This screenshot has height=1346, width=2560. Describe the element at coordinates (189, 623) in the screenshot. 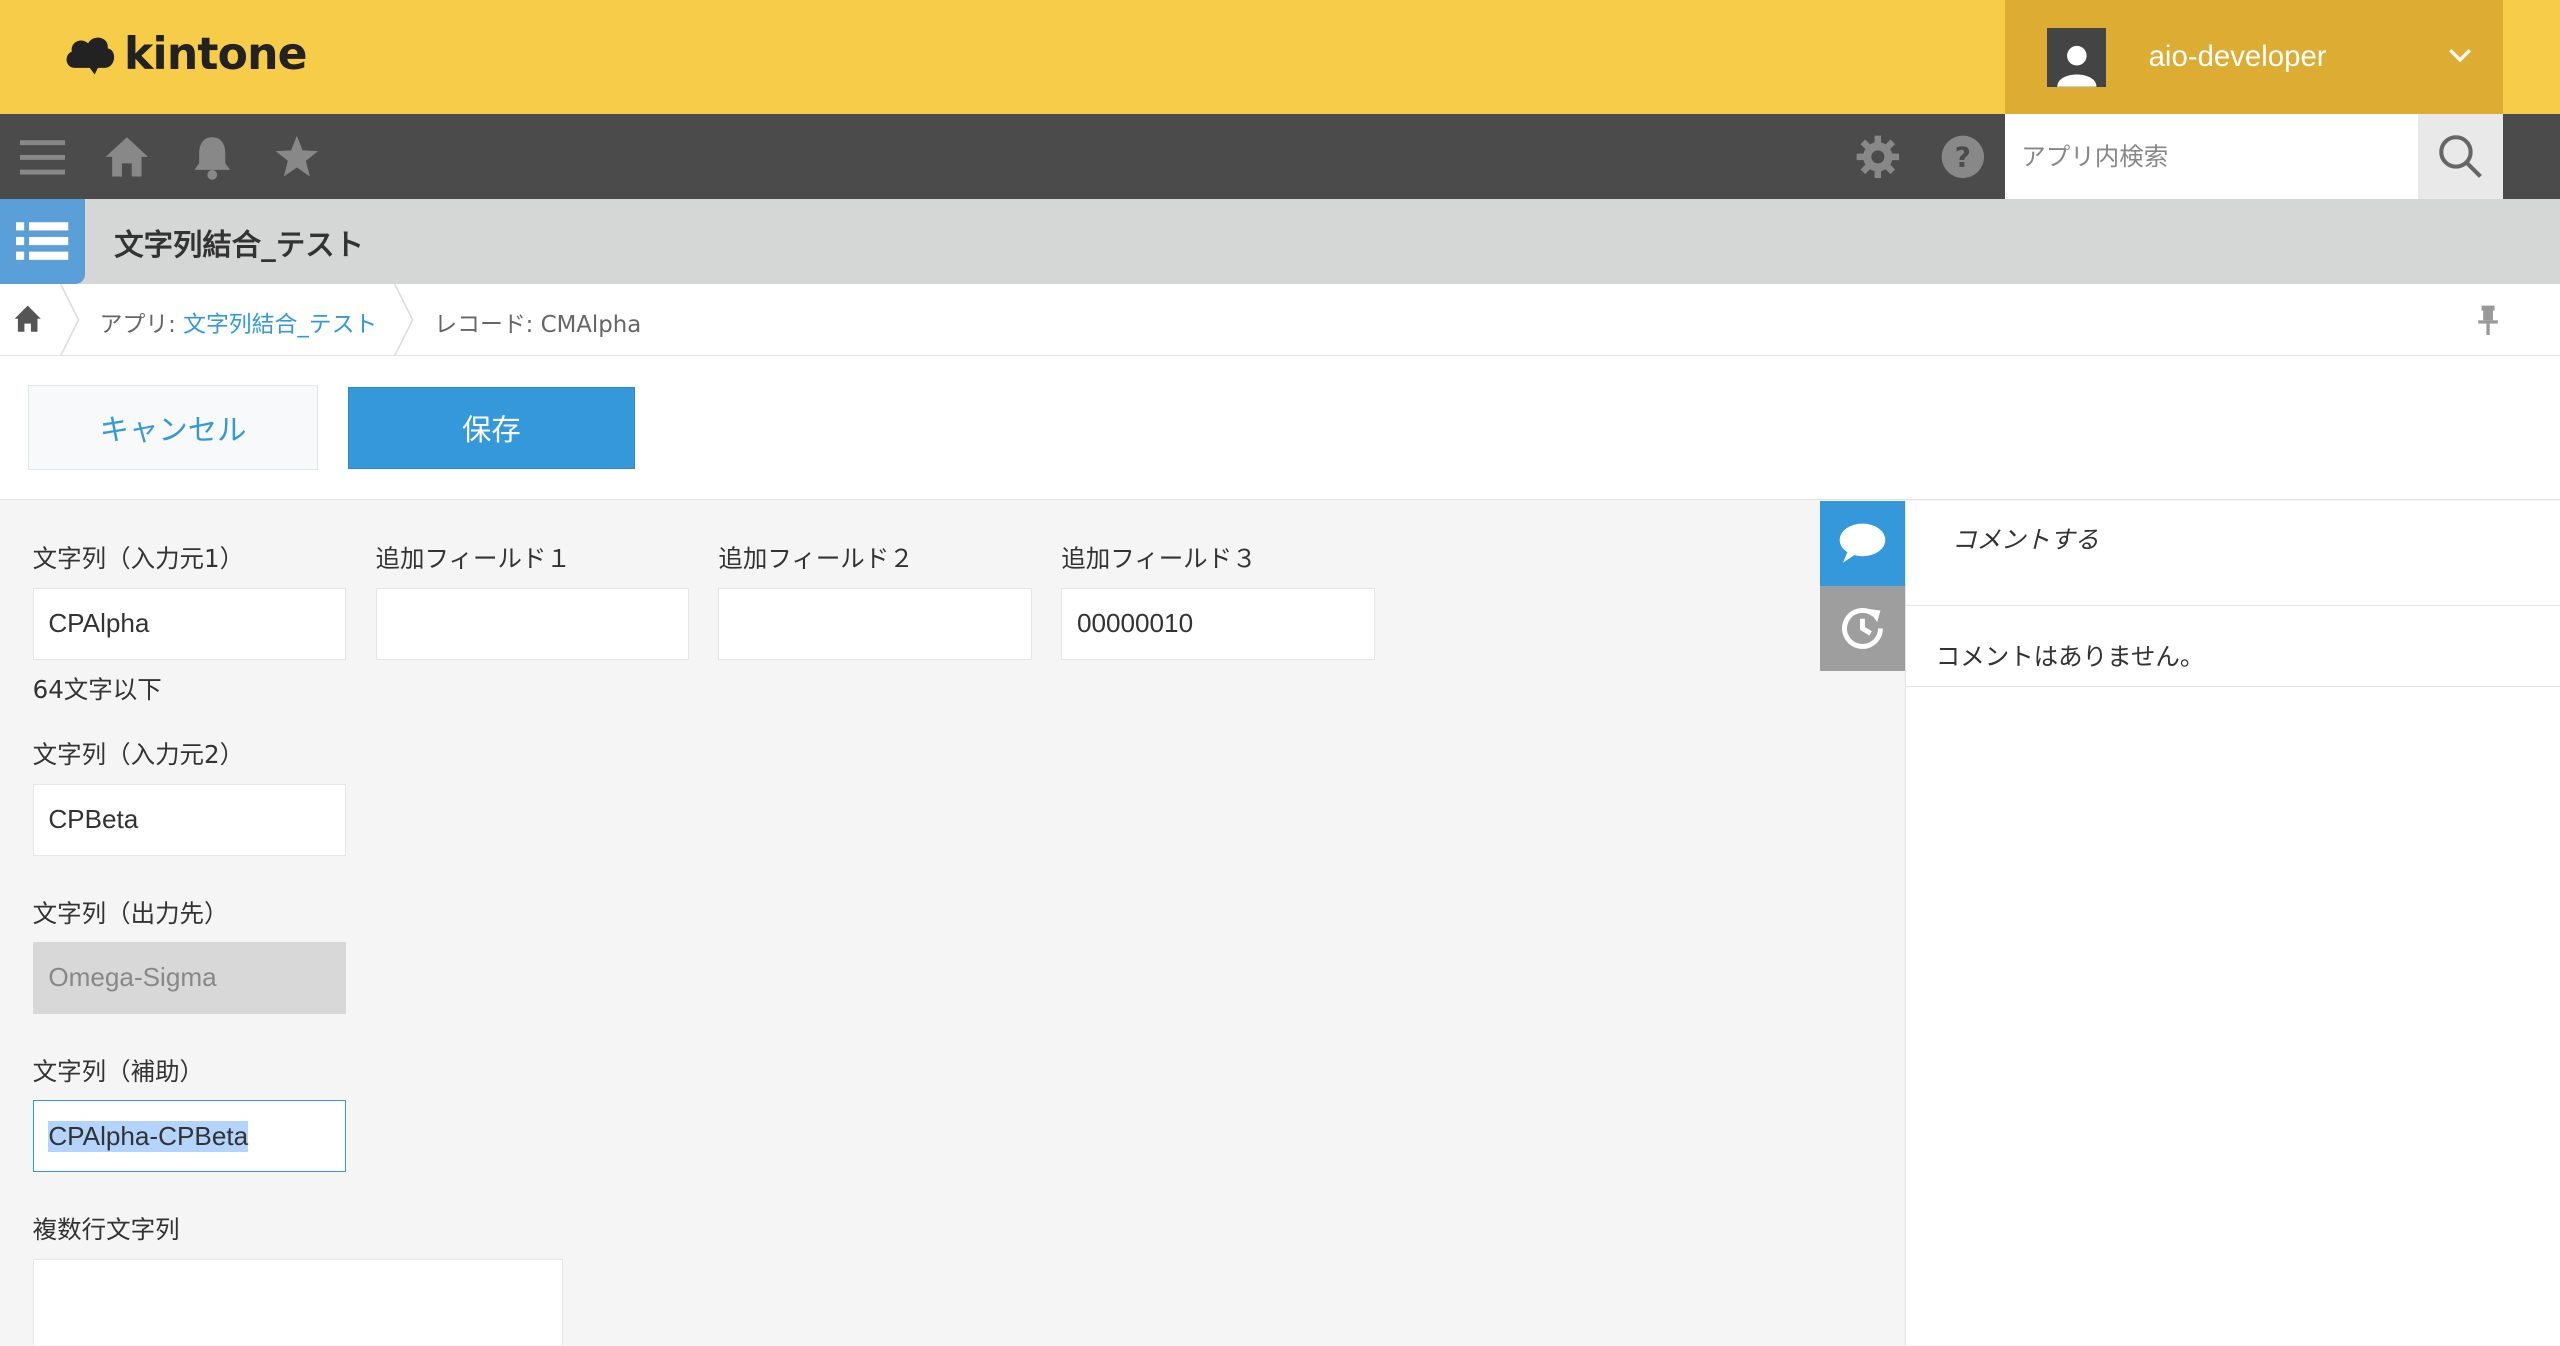

I see `input1-field` at that location.